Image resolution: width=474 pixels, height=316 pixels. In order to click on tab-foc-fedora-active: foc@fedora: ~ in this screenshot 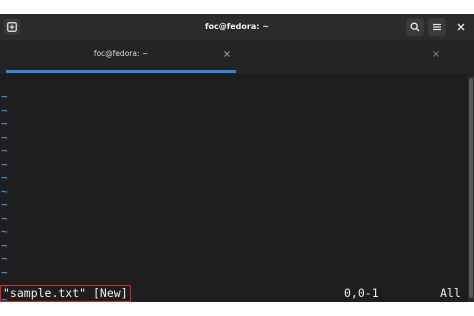, I will do `click(121, 57)`.